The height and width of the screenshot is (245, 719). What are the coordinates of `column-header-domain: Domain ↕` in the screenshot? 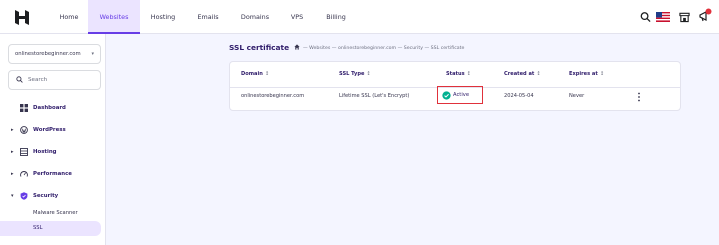 It's located at (255, 74).